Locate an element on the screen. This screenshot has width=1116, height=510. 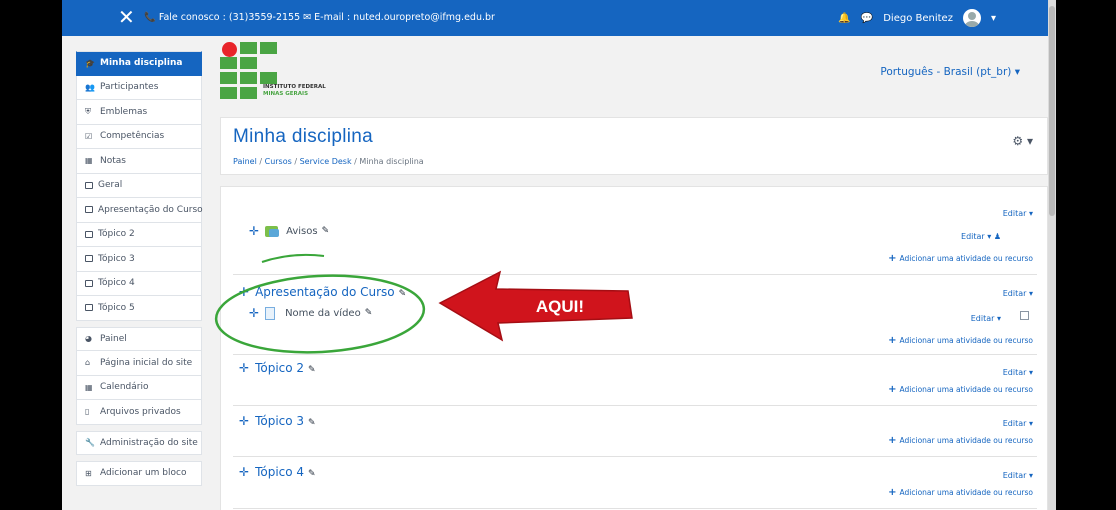
underline-stroke is located at coordinates (293, 258).